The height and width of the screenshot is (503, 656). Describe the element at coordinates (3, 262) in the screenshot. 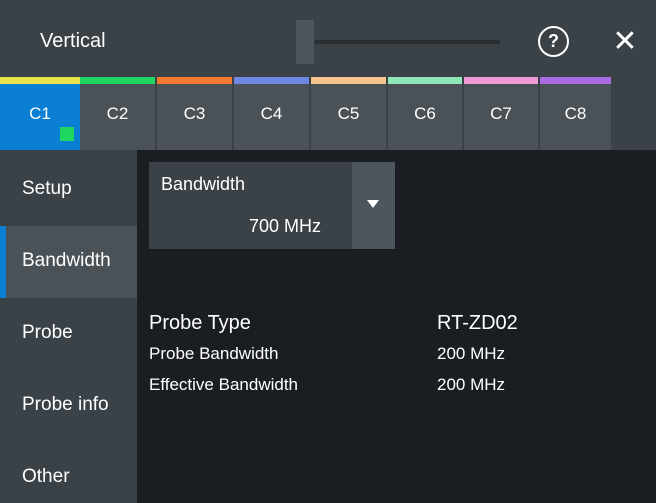

I see `active-indicator` at that location.